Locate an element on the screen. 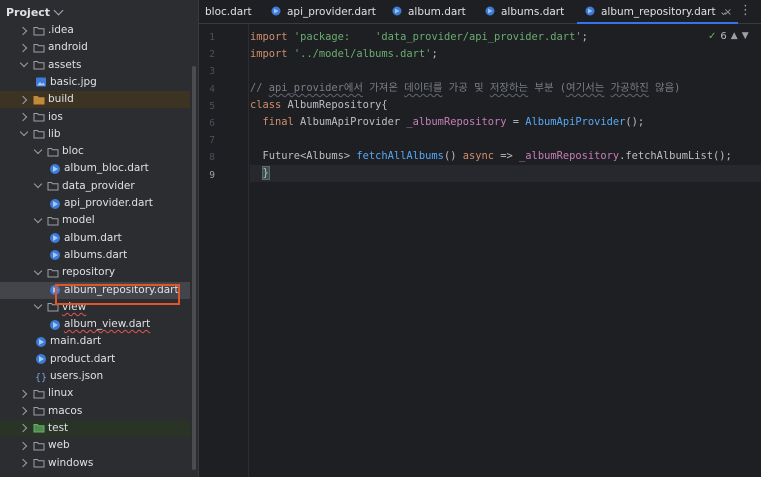 This screenshot has width=761, height=477. comment-text: 저장하는 is located at coordinates (509, 88).